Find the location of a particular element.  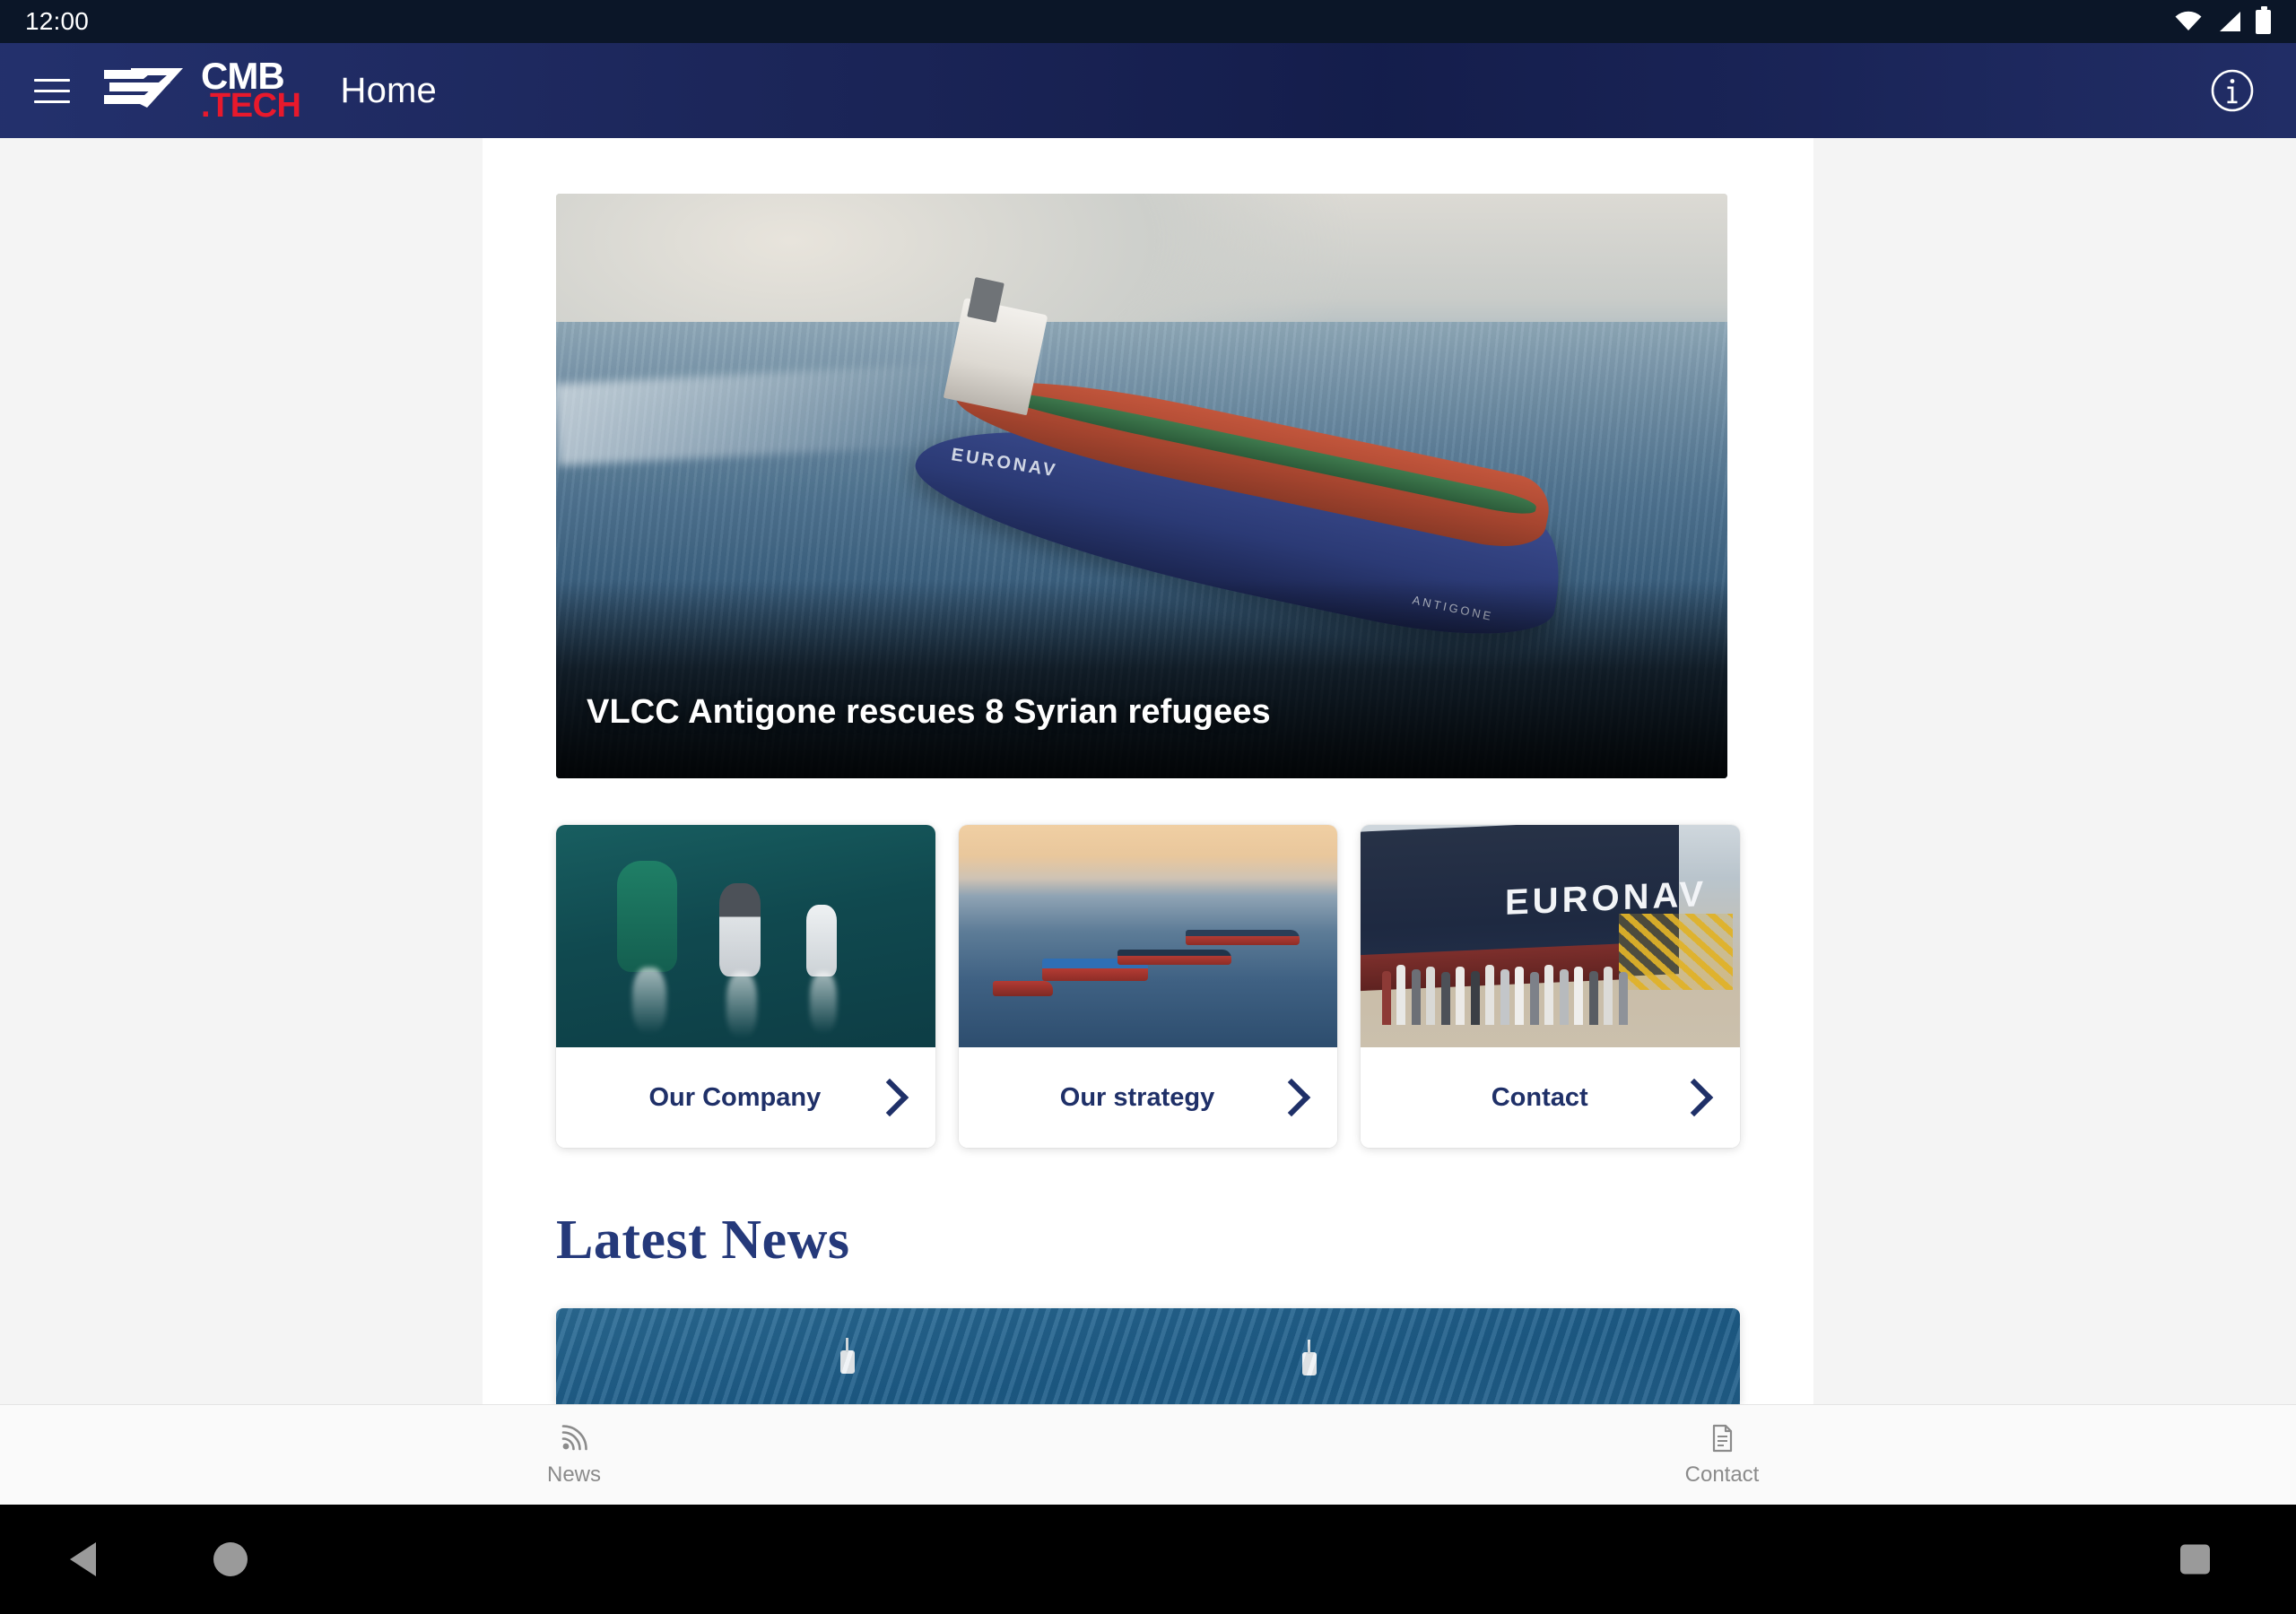

card-image-tugboats is located at coordinates (745, 936).